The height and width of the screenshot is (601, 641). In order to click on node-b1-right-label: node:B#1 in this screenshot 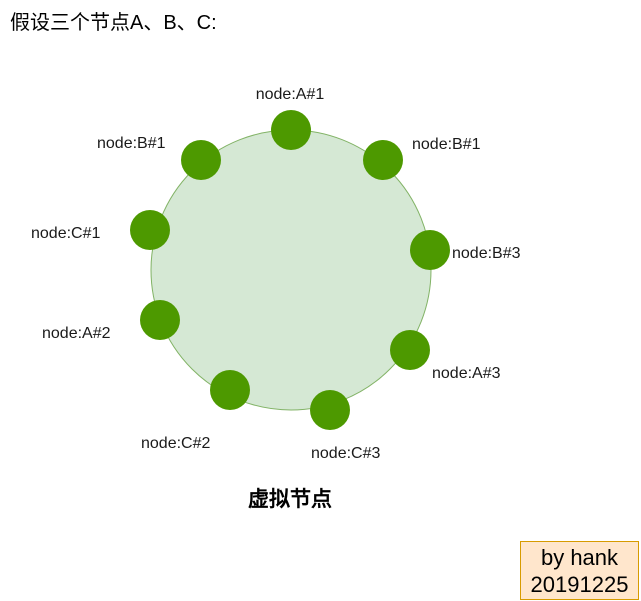, I will do `click(446, 144)`.